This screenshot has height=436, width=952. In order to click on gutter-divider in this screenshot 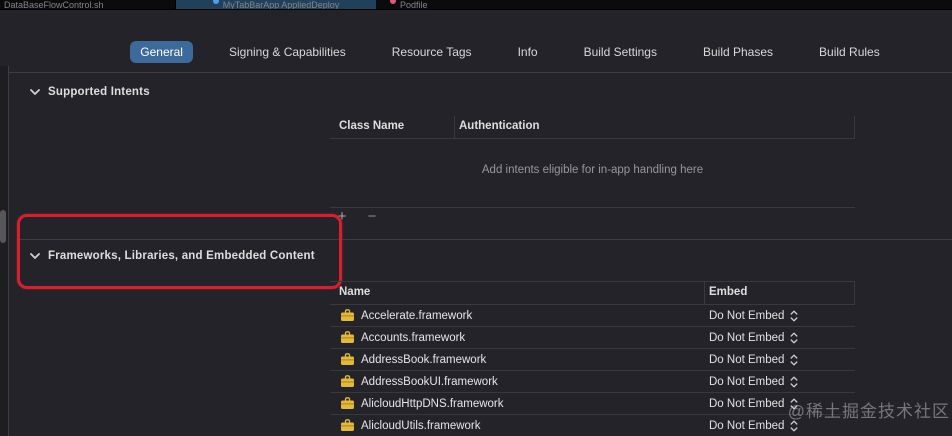, I will do `click(8, 251)`.